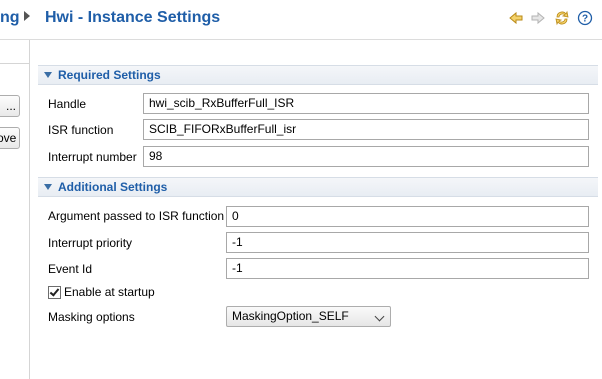  What do you see at coordinates (562, 18) in the screenshot?
I see `sync-icon` at bounding box center [562, 18].